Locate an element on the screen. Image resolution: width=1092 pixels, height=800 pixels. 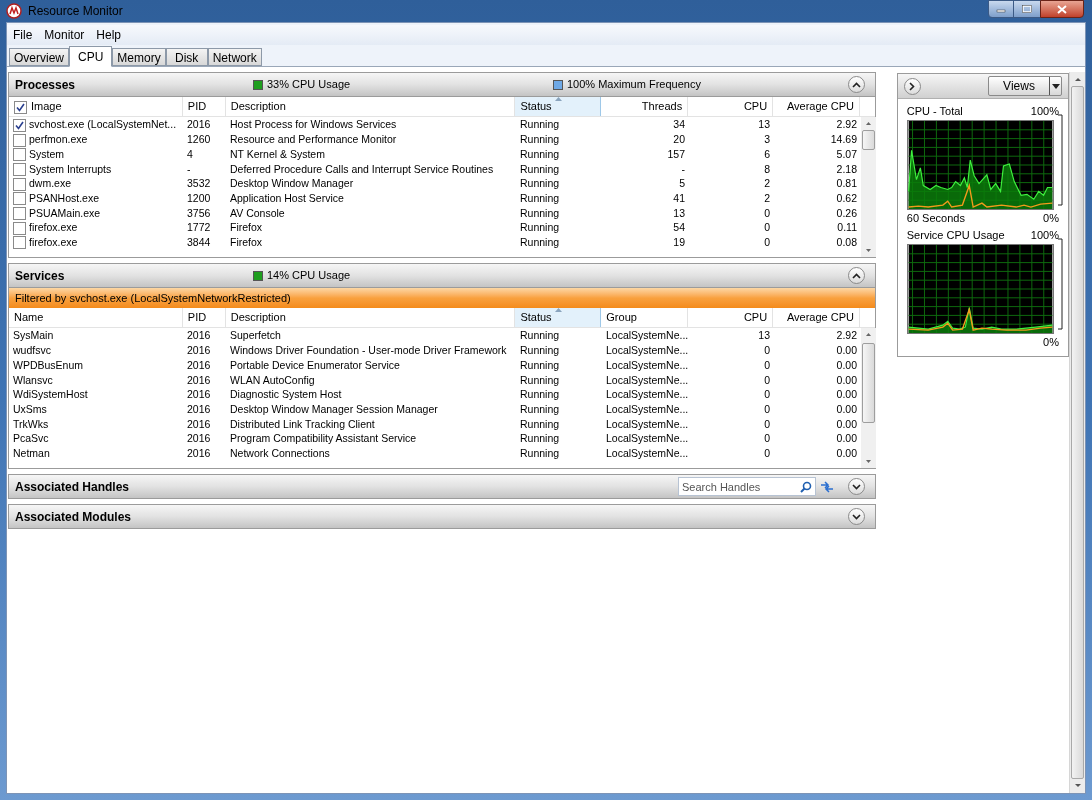
menu-item: File is located at coordinates (23, 35).